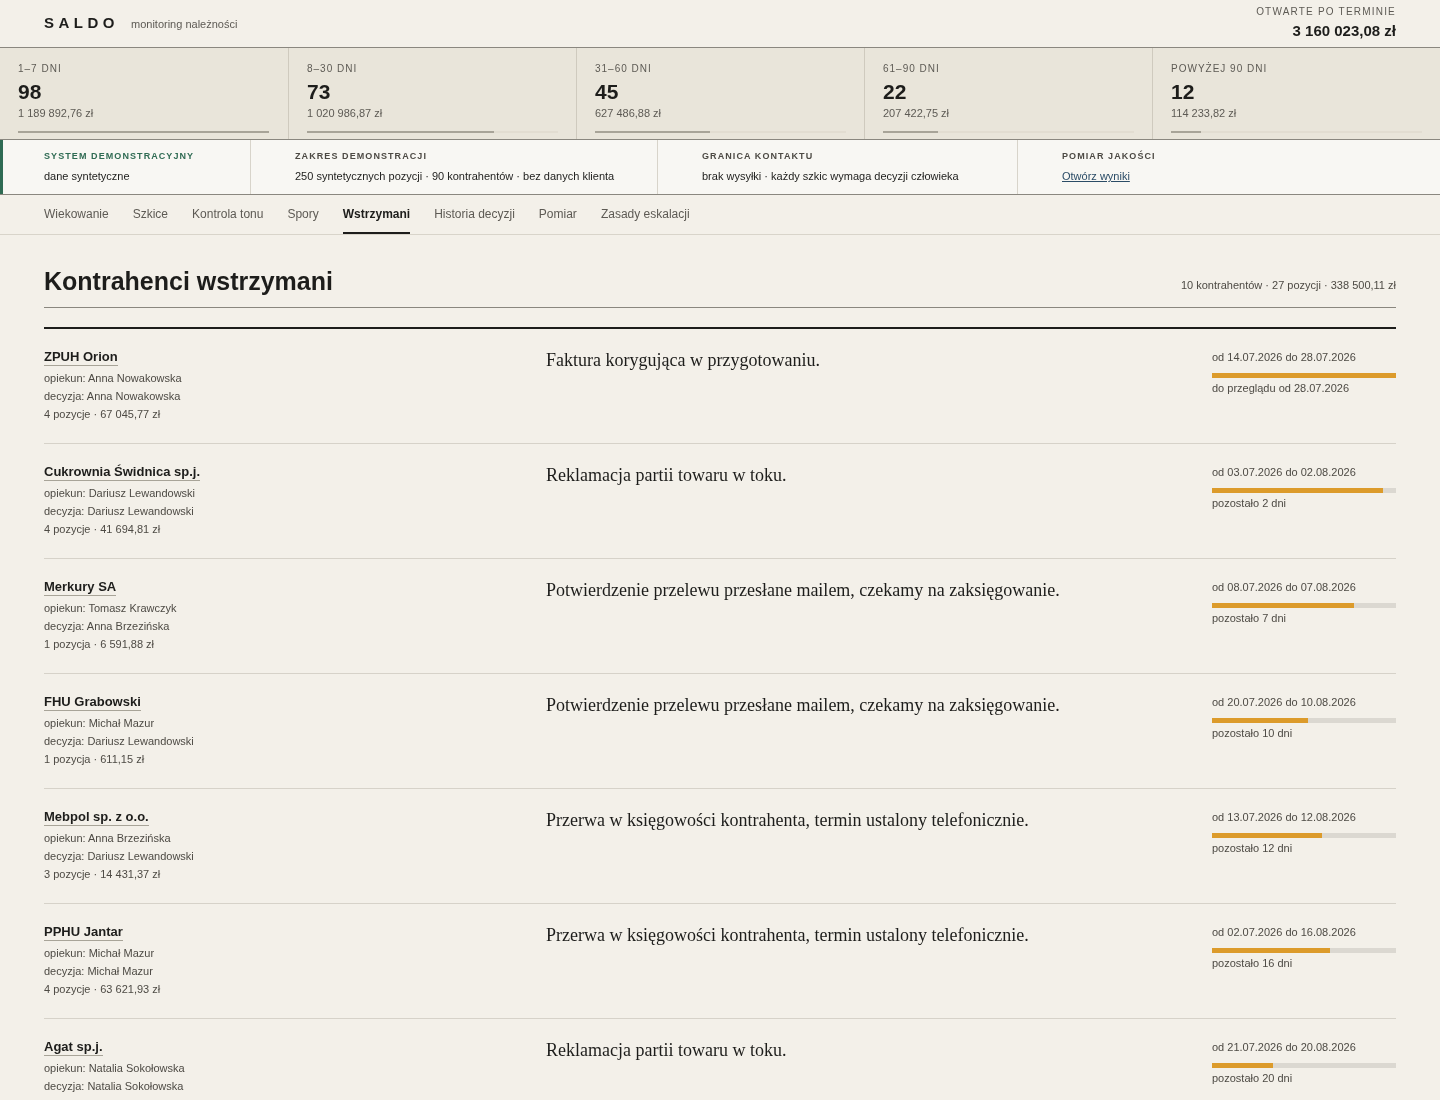 This screenshot has height=1100, width=1440. Describe the element at coordinates (912, 69) in the screenshot. I see `bucket-label: 61–90 DNI` at that location.